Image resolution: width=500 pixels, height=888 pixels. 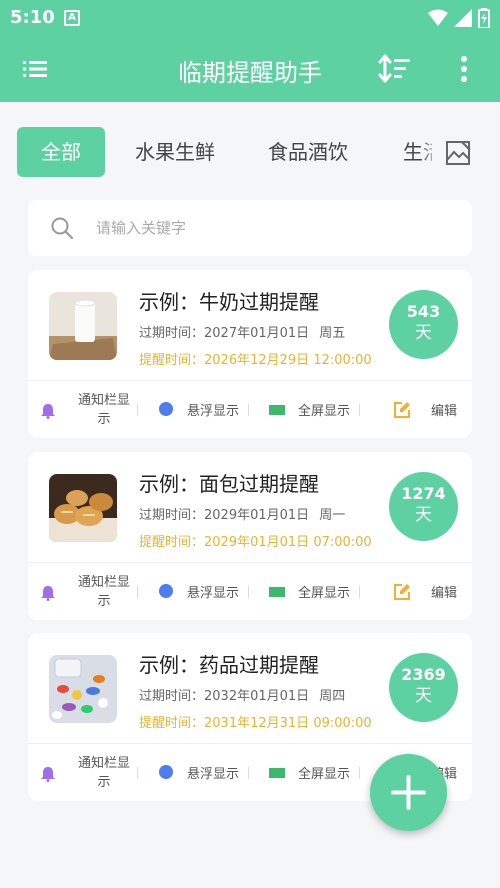 What do you see at coordinates (83, 508) in the screenshot?
I see `item-image-bread` at bounding box center [83, 508].